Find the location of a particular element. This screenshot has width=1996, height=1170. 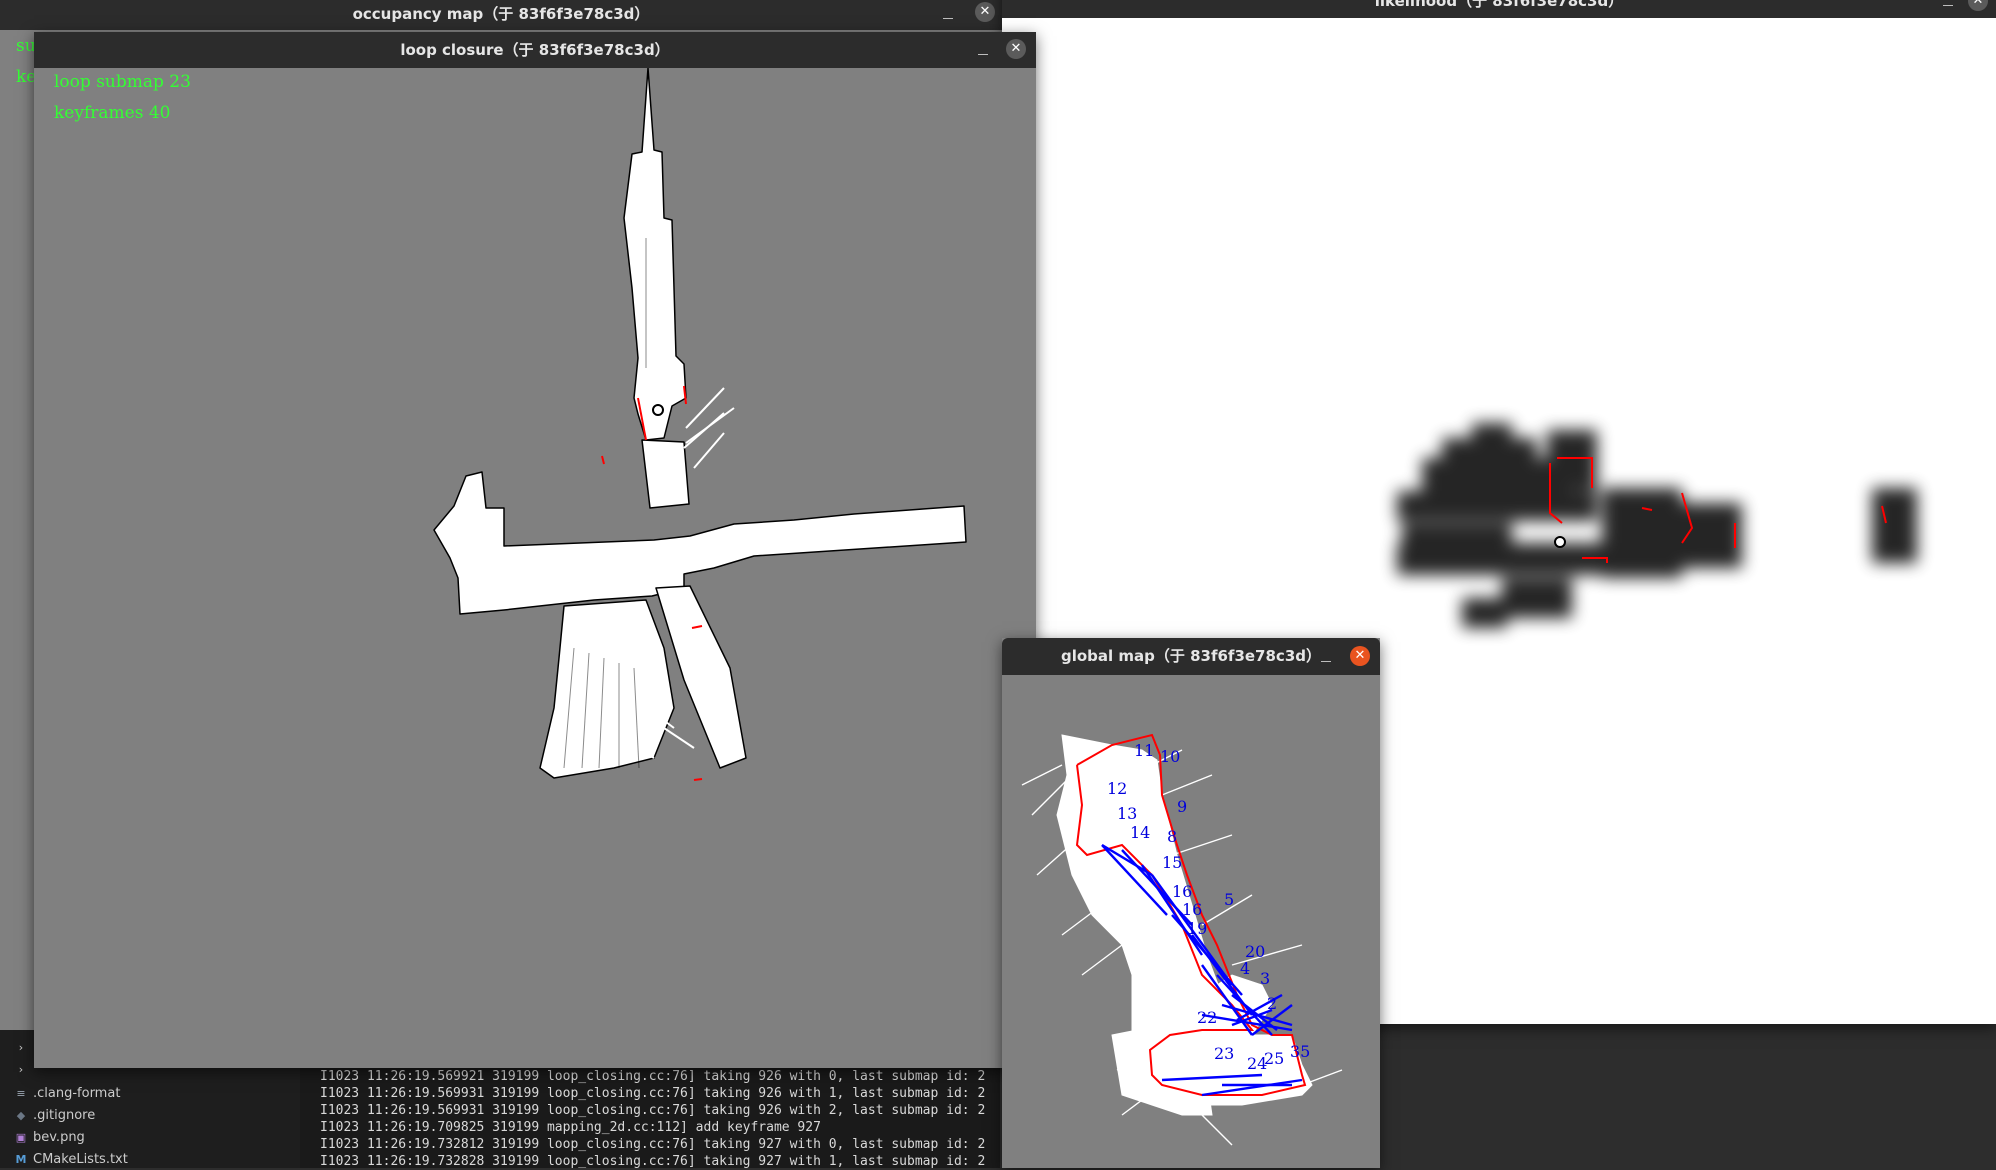

submap-id-label: 23 is located at coordinates (1224, 1053).